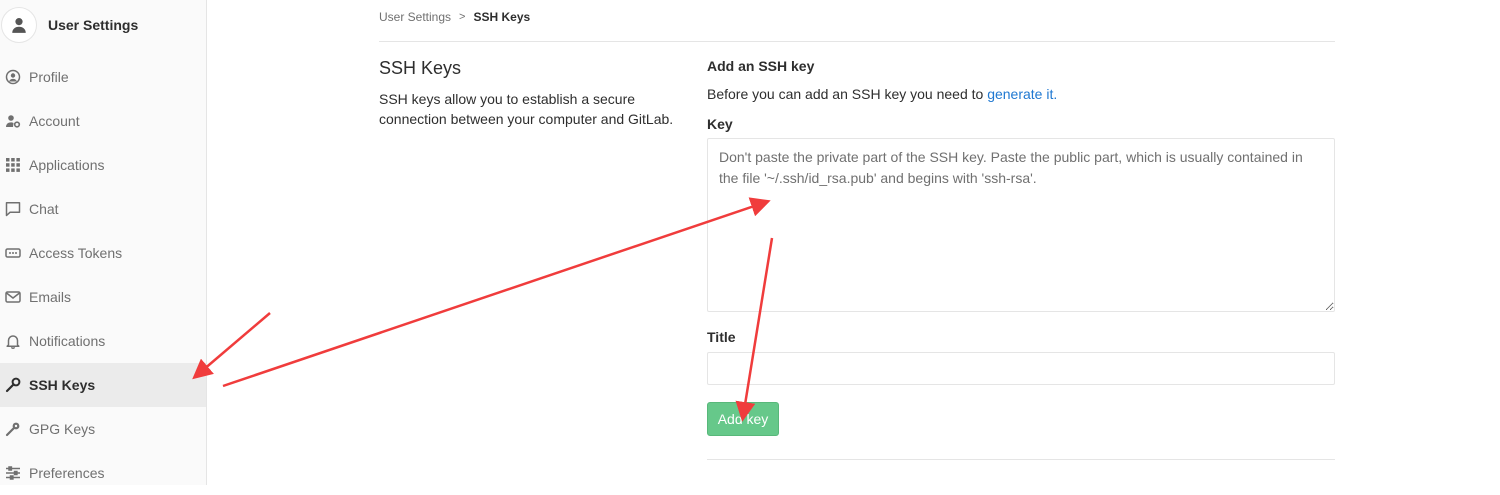  I want to click on sidebar-item-label: Account, so click(54, 121).